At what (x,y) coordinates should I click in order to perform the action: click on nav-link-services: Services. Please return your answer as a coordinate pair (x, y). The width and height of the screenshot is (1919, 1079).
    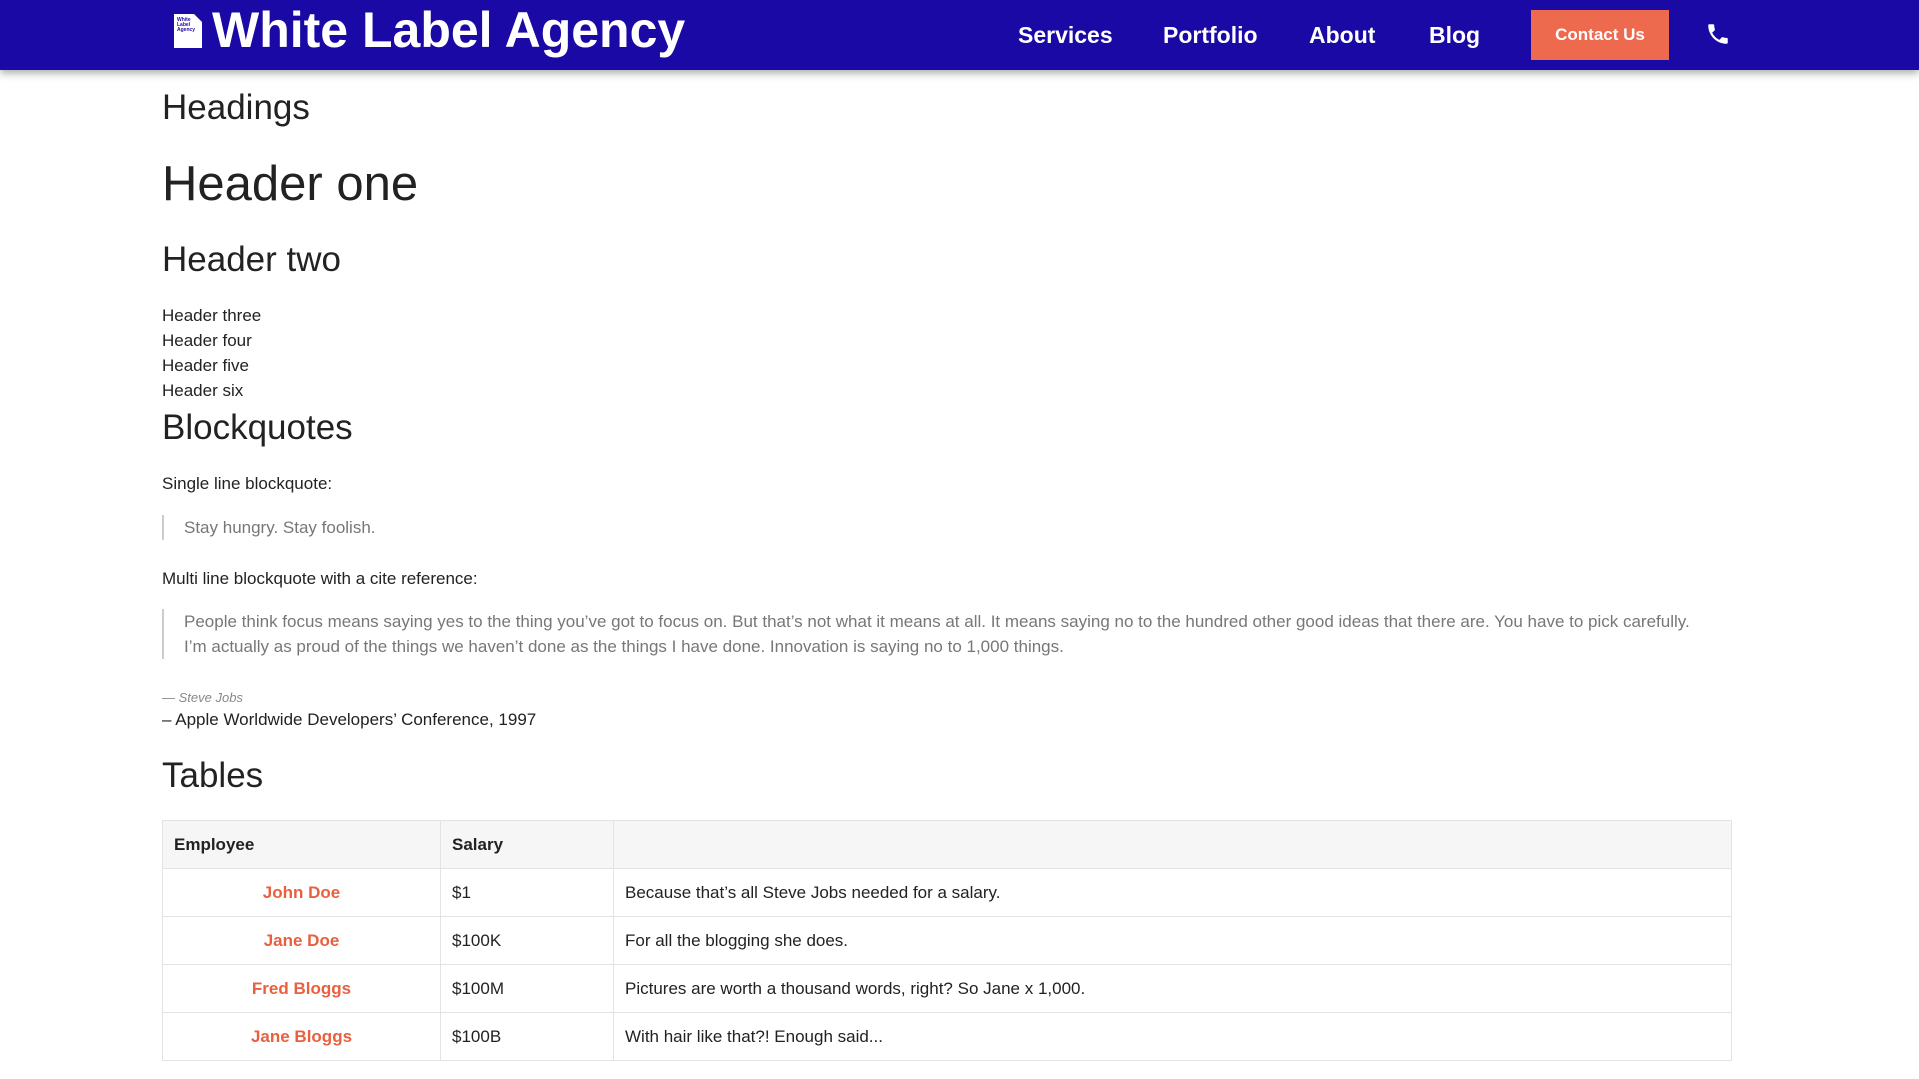
    Looking at the image, I should click on (1065, 35).